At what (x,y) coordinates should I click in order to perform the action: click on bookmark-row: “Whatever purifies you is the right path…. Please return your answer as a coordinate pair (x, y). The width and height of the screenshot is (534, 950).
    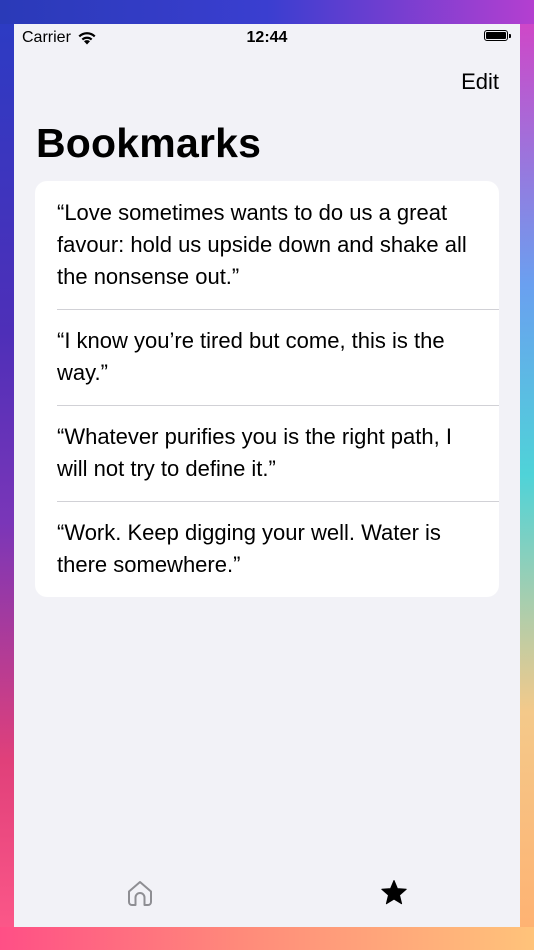
    Looking at the image, I should click on (267, 453).